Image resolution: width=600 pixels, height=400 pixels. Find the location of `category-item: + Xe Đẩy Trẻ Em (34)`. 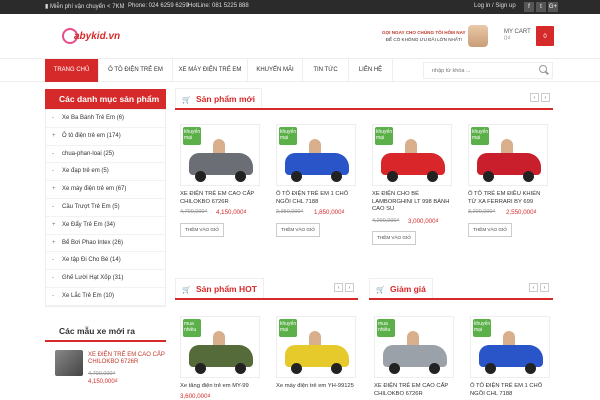

category-item: + Xe Đẩy Trẻ Em (34) is located at coordinates (105, 226).